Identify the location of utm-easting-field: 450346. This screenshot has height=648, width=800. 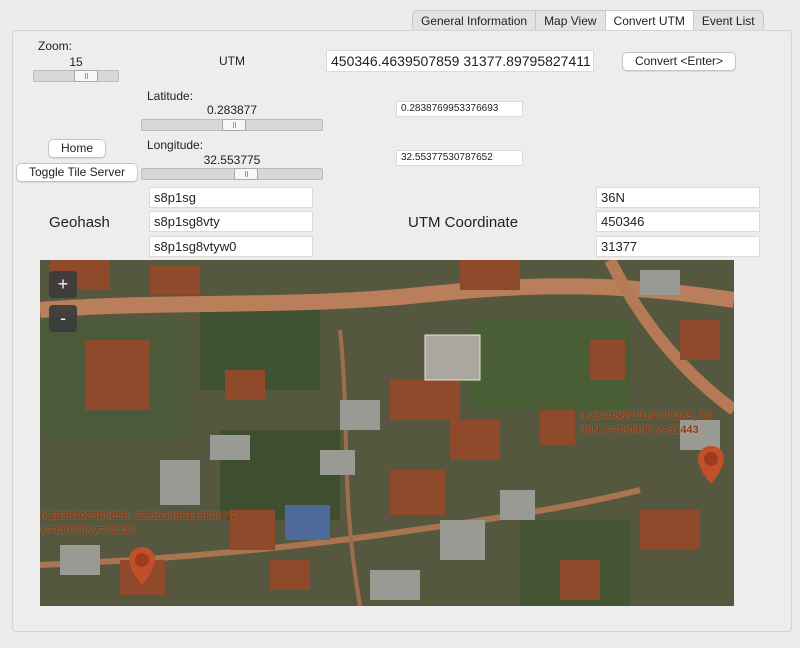
(678, 221).